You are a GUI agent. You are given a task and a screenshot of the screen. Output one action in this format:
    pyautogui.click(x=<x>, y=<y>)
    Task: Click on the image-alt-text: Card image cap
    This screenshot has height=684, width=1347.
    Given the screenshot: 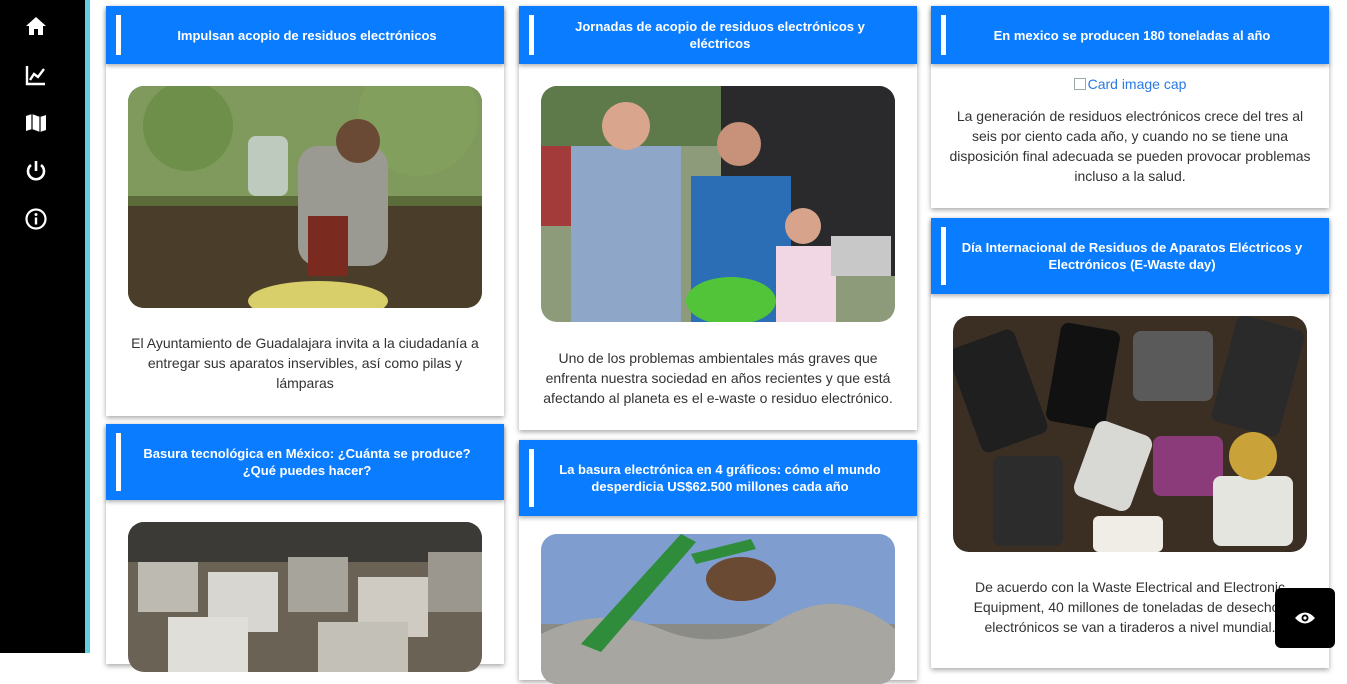 What is the action you would take?
    pyautogui.click(x=1137, y=84)
    